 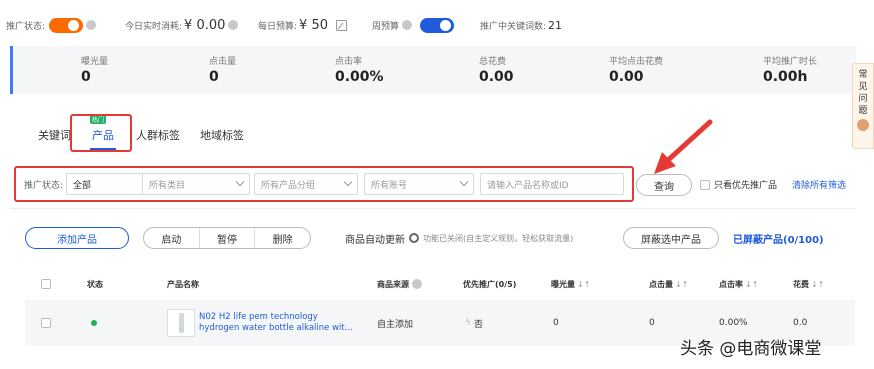 I want to click on gear-icon, so click(x=414, y=238).